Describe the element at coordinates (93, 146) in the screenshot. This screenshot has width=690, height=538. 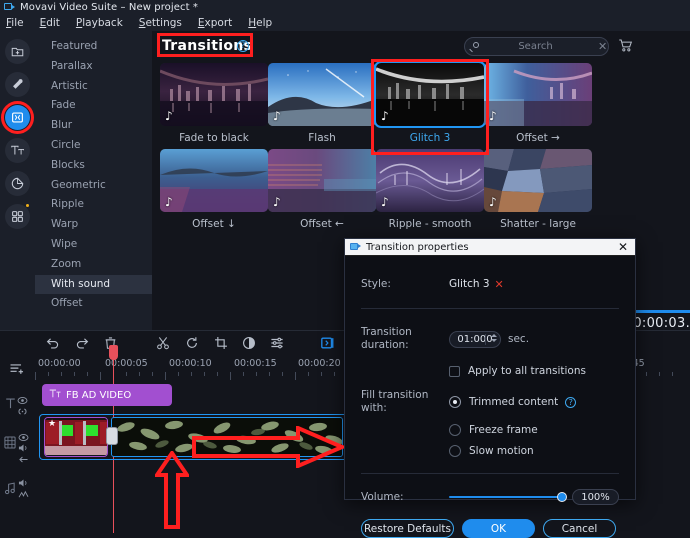
I see `category-circle: Circle` at that location.